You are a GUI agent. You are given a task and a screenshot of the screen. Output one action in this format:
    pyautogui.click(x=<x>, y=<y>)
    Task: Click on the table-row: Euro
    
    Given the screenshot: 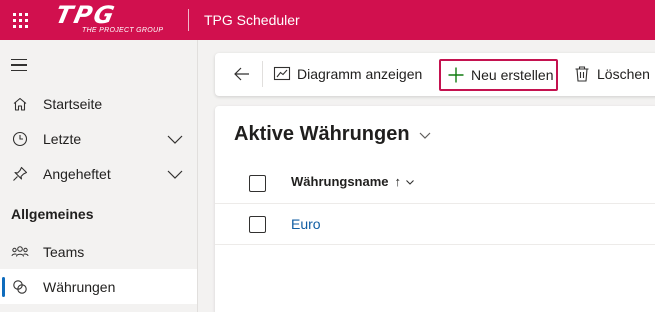 What is the action you would take?
    pyautogui.click(x=435, y=224)
    